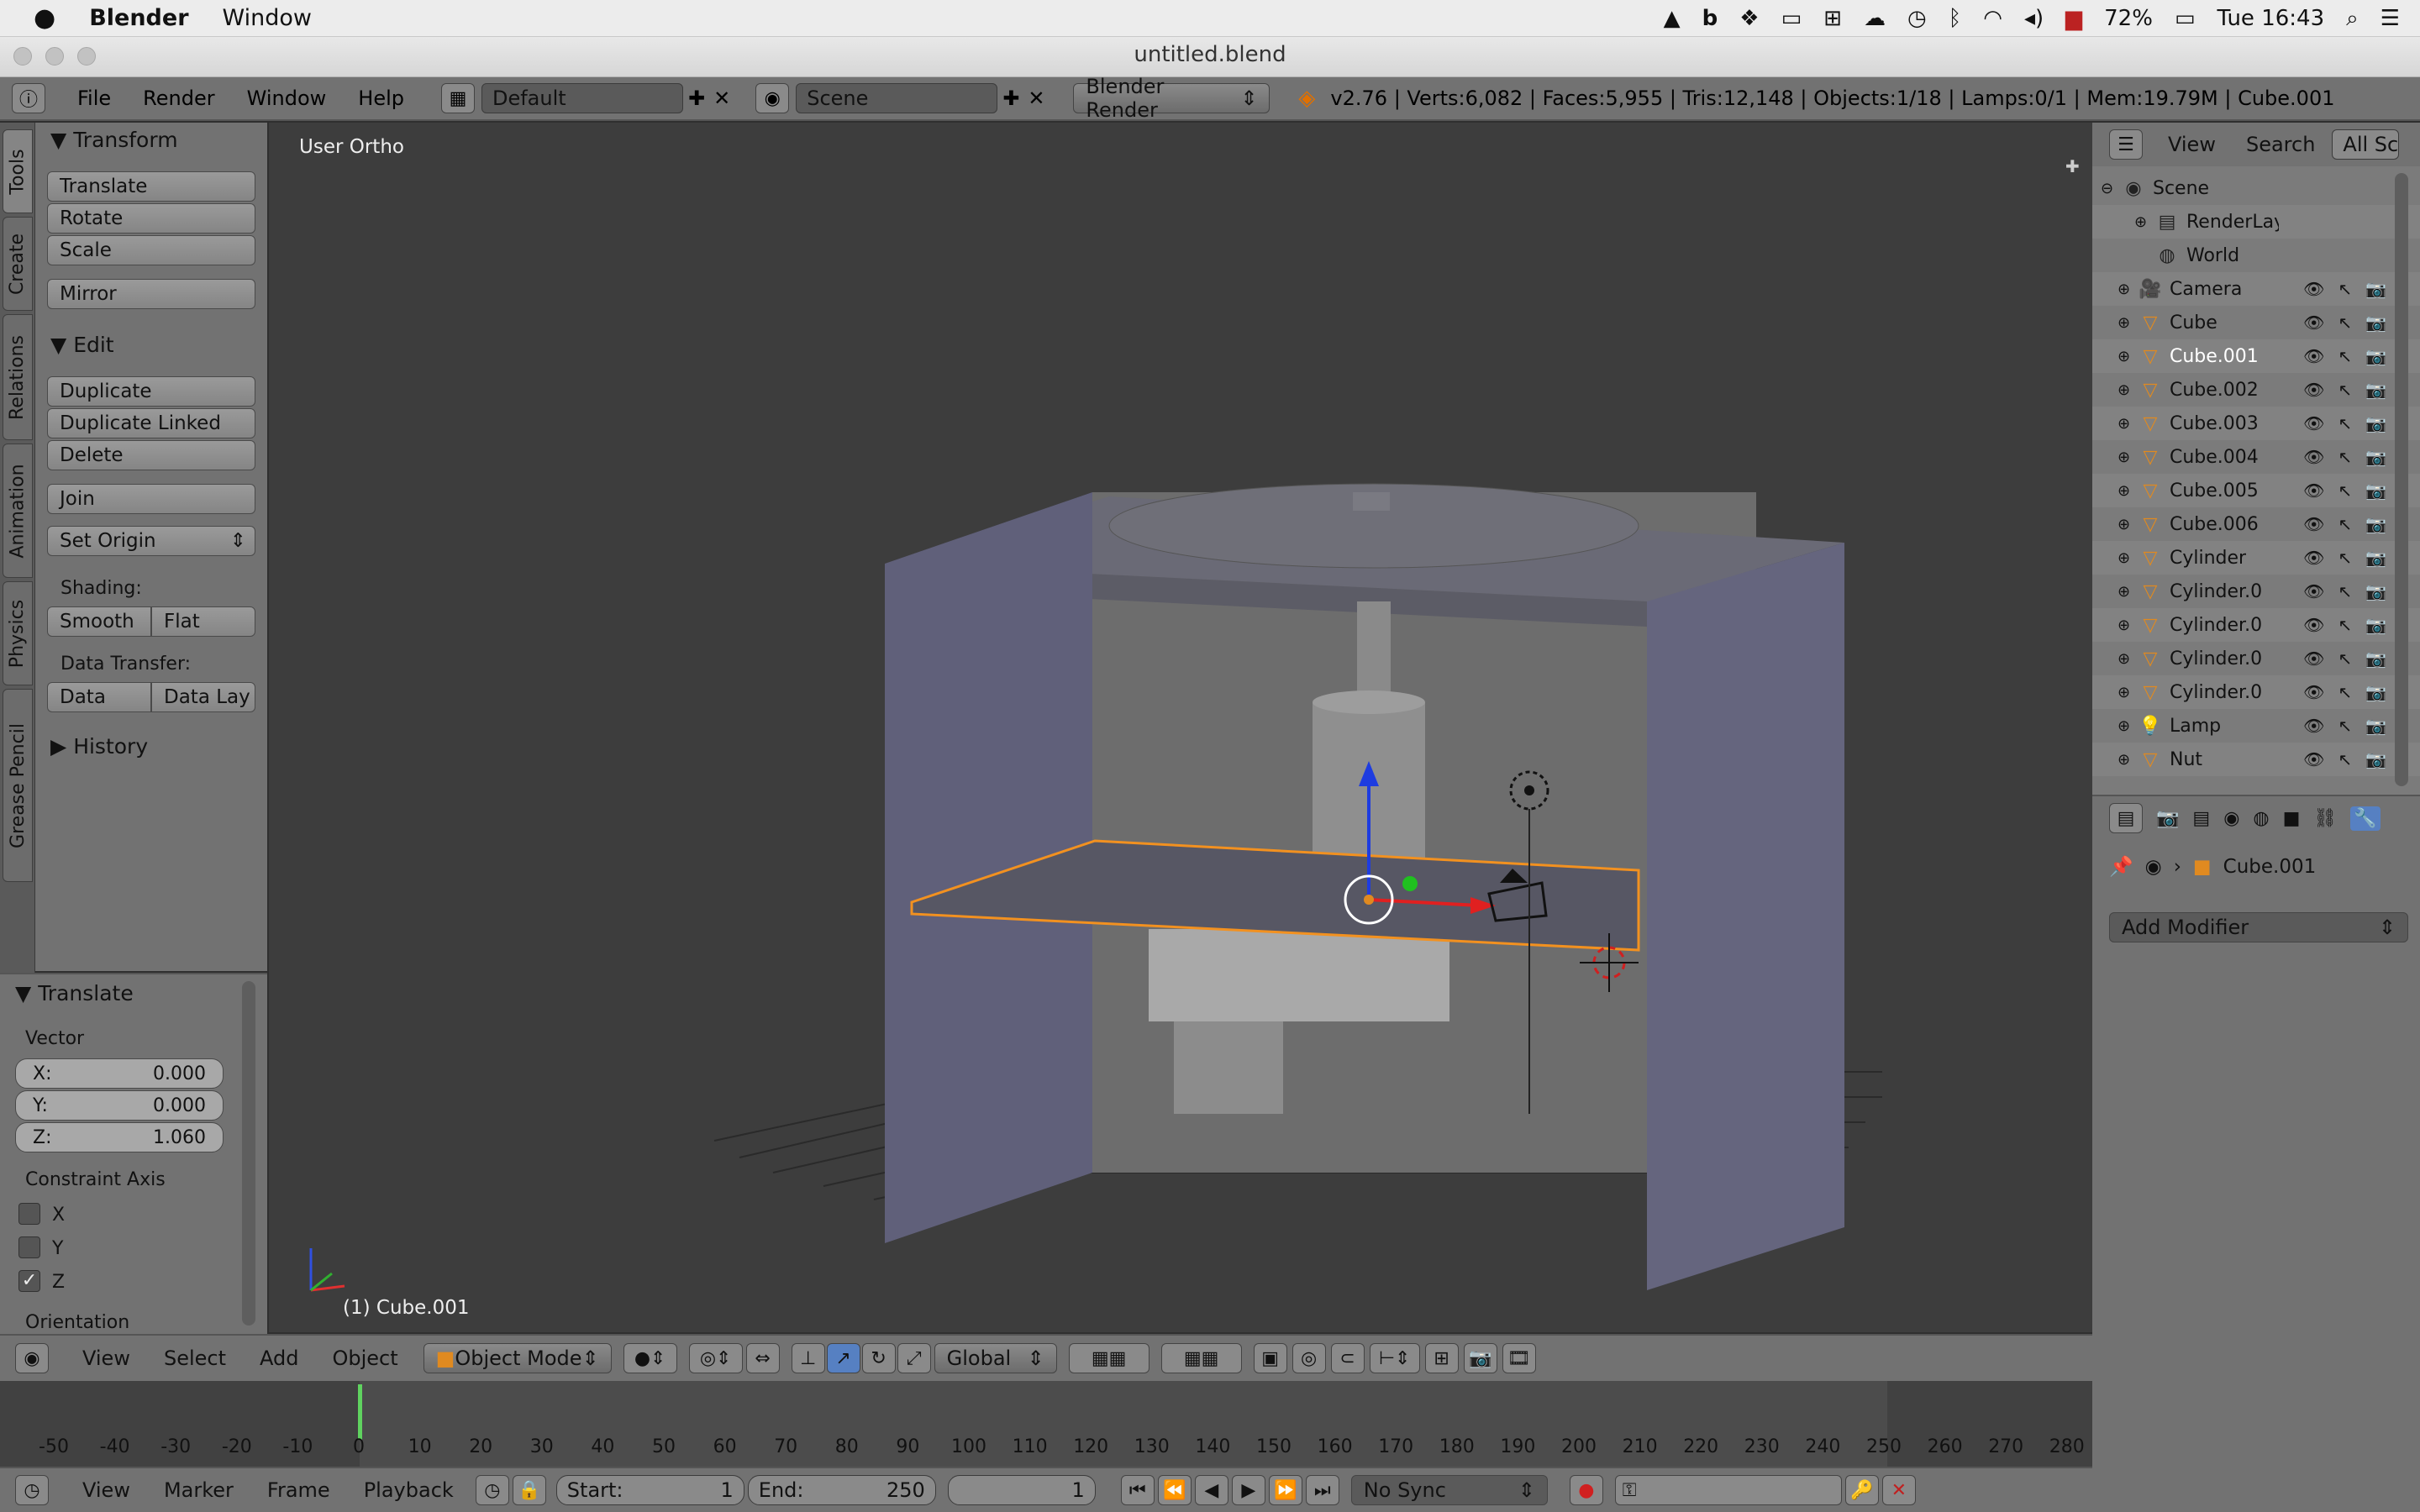 This screenshot has width=2420, height=1512. Describe the element at coordinates (151, 218) in the screenshot. I see `rotate-button: Rotate` at that location.